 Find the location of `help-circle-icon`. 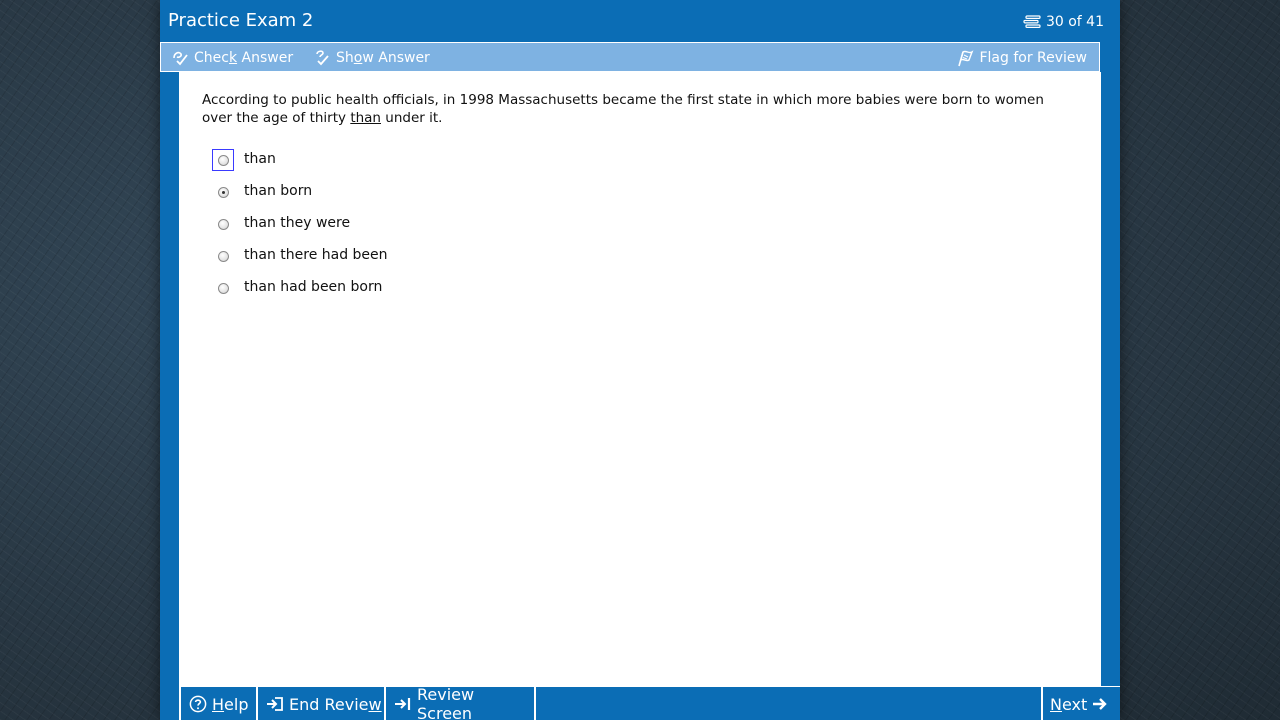

help-circle-icon is located at coordinates (198, 704).